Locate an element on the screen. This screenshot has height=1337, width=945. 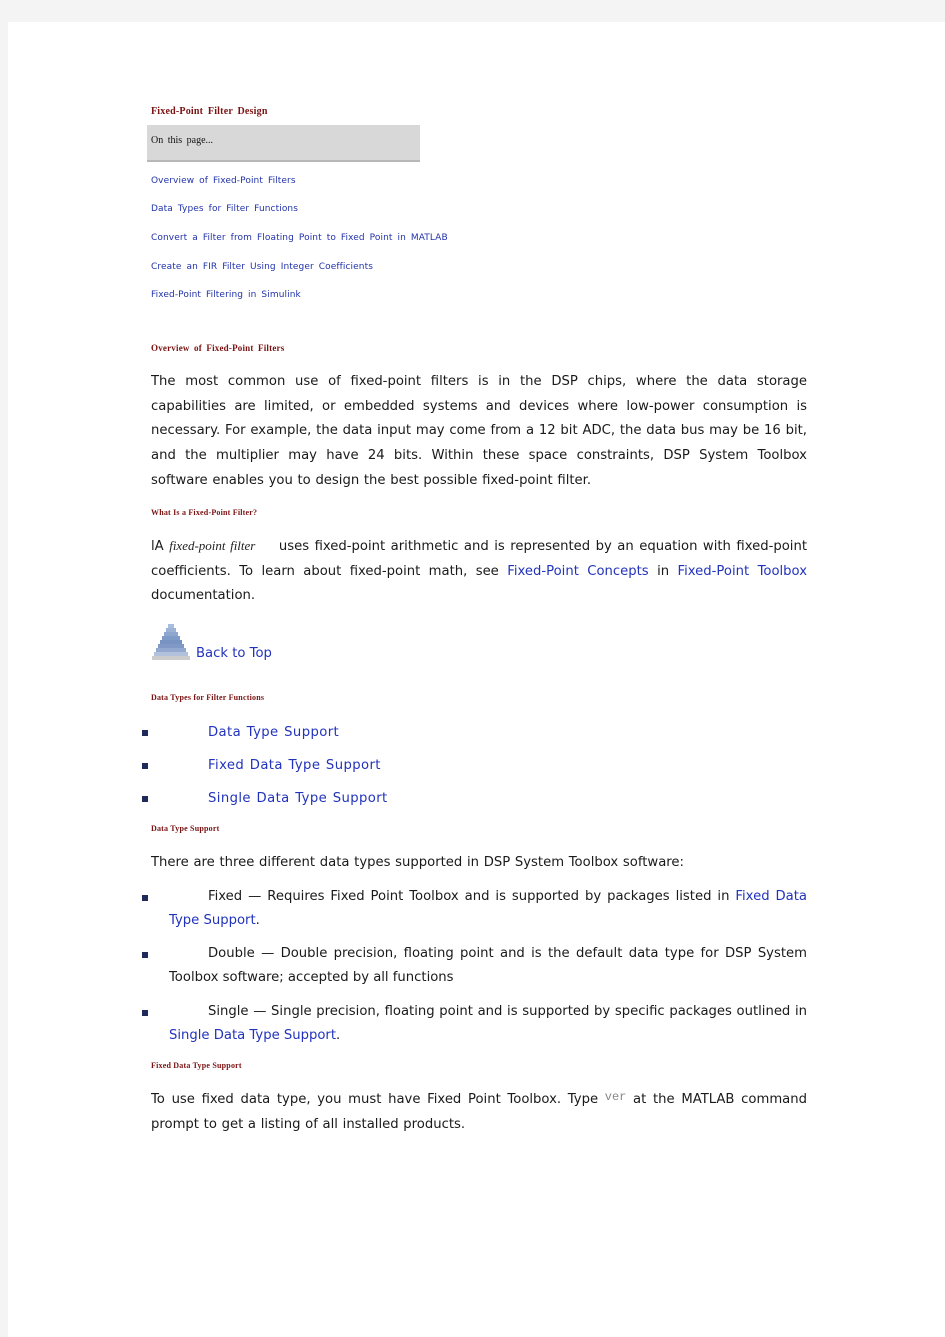
single-data-type-support-inline-link: Single Data Type Support is located at coordinates (252, 1035).